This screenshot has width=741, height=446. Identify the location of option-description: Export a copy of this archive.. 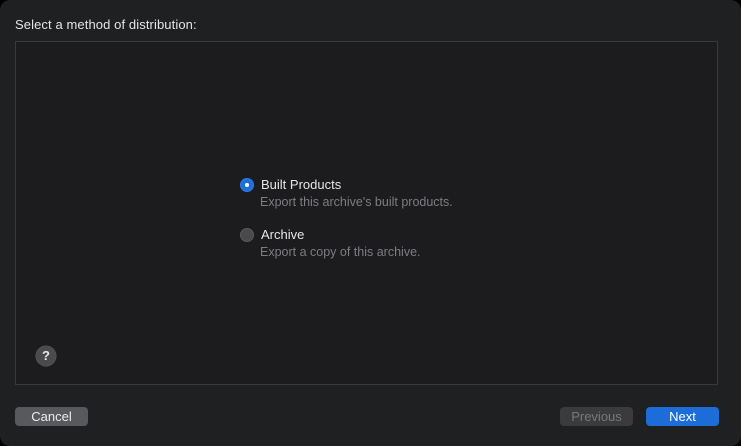
(340, 252).